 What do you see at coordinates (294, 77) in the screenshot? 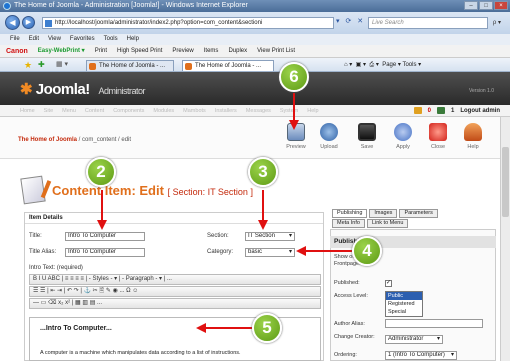
I see `callout-6: 6` at bounding box center [294, 77].